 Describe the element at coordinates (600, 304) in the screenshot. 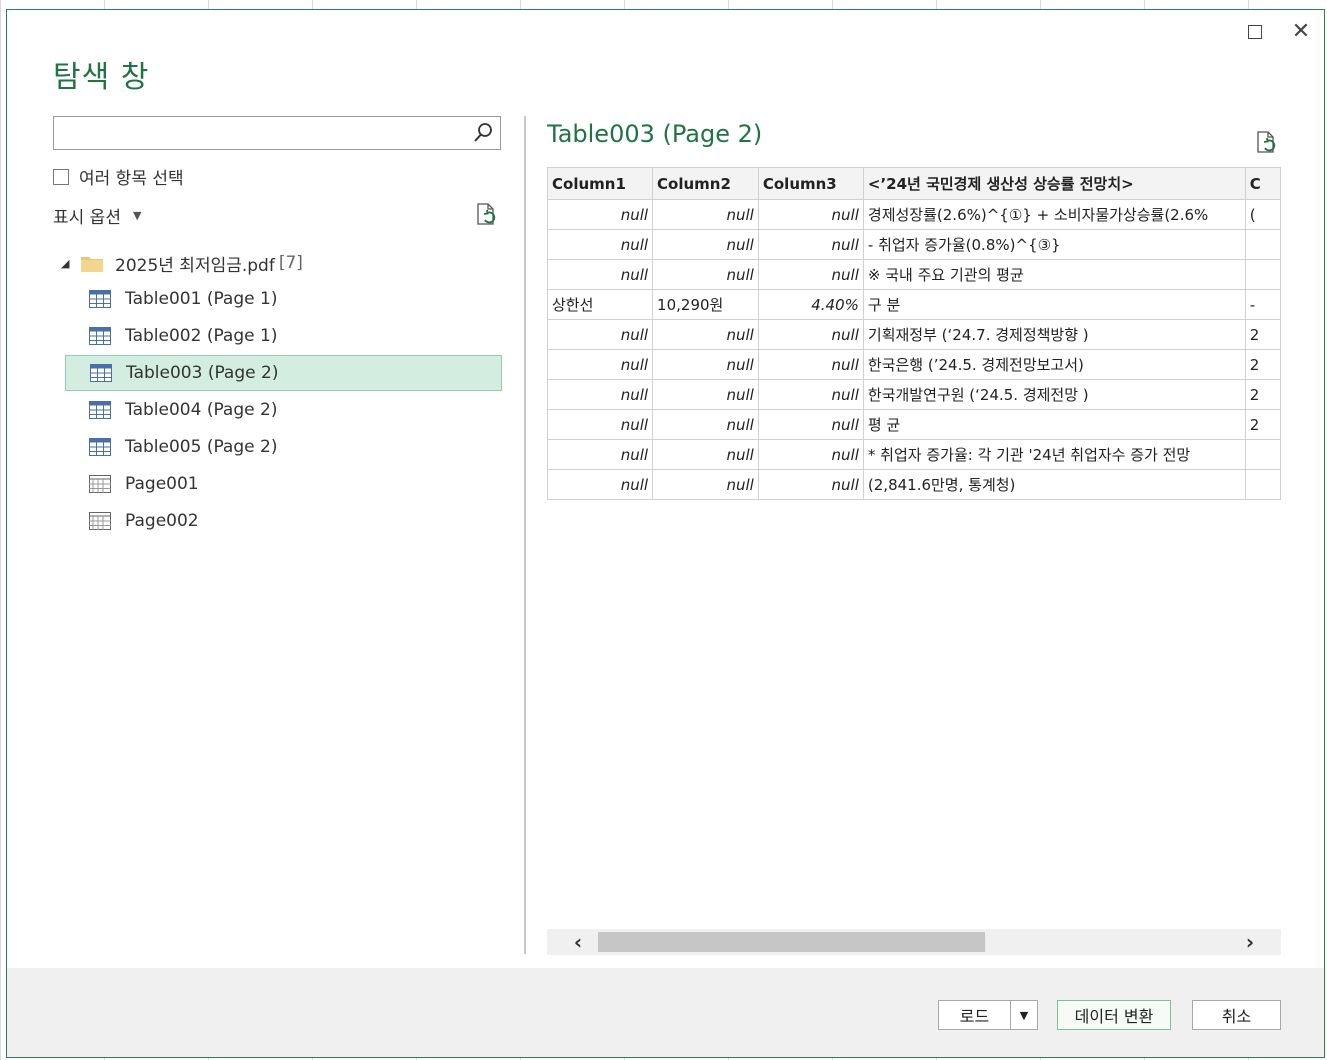

I see `table-cell: 상한선` at that location.